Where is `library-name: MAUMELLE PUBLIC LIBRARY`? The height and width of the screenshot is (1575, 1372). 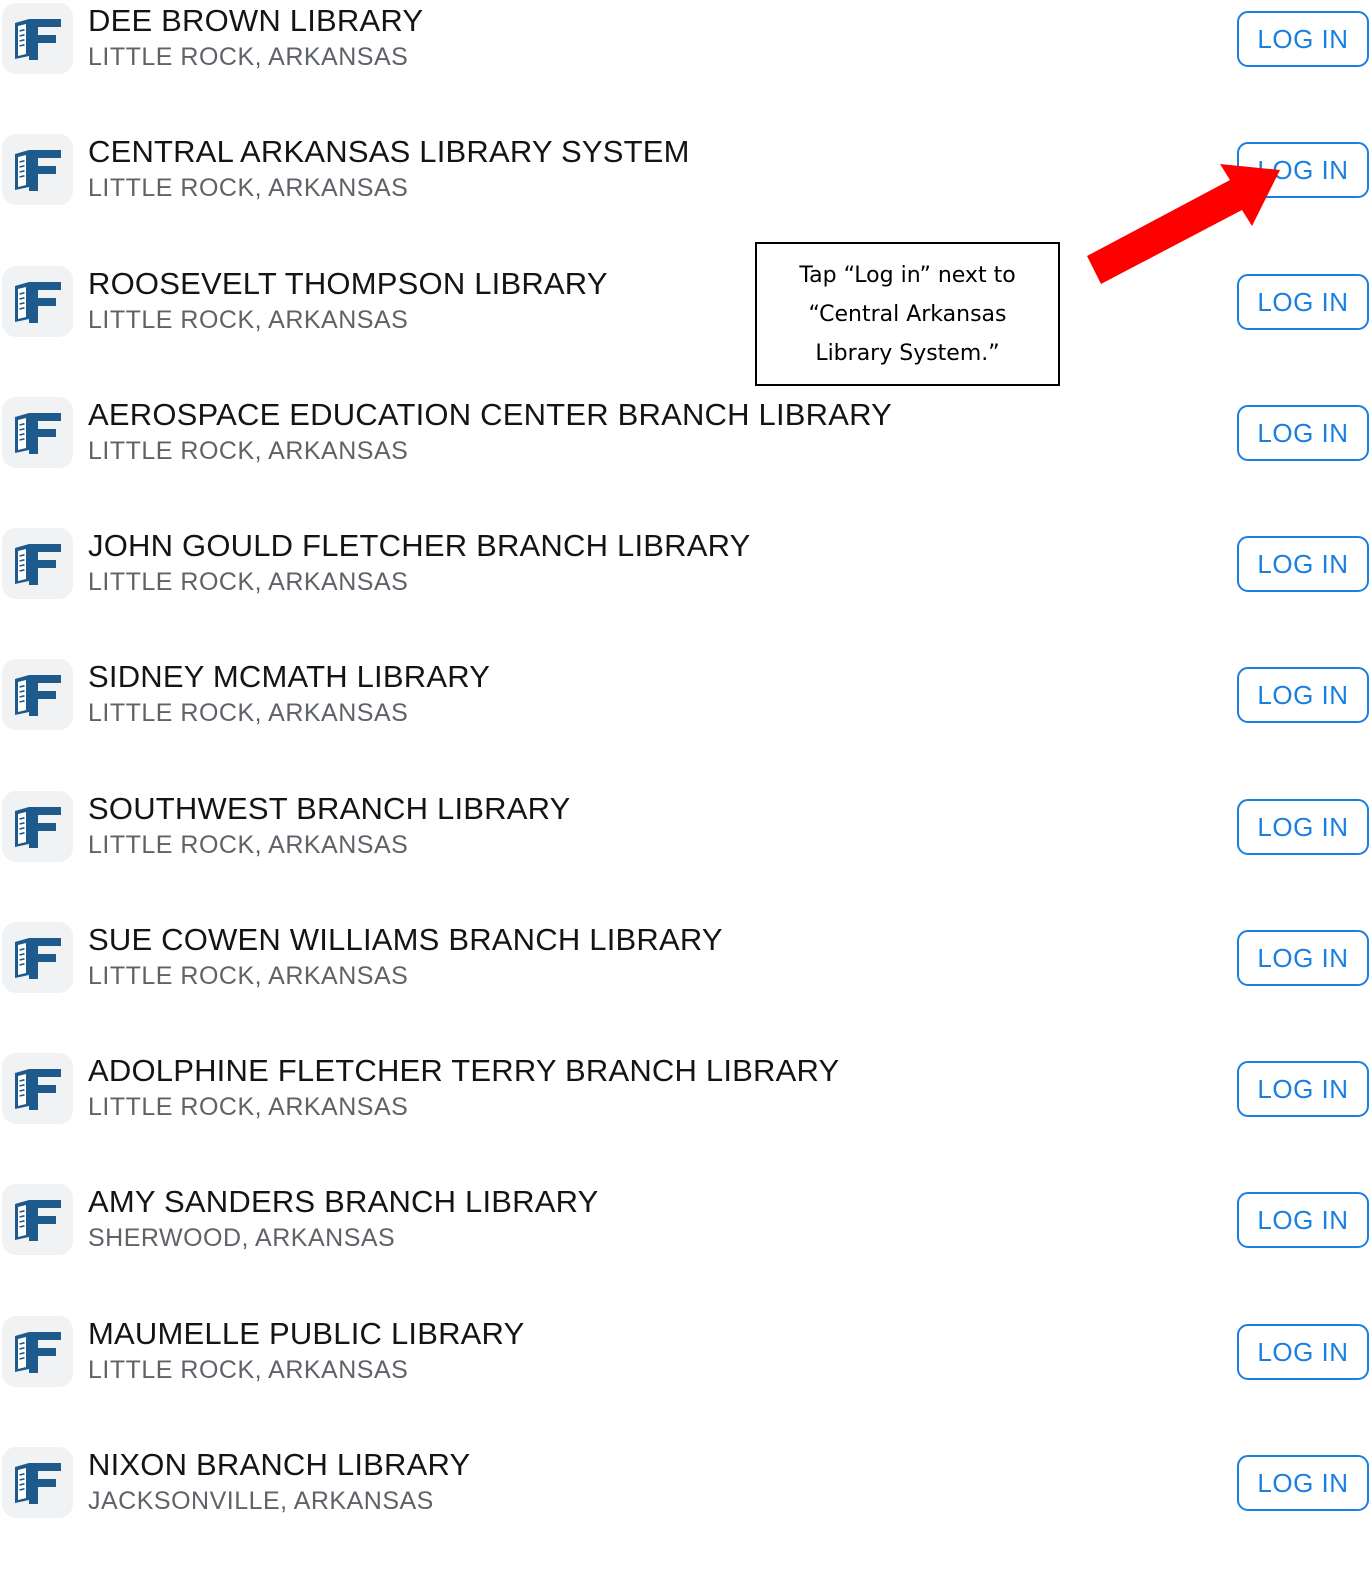 library-name: MAUMELLE PUBLIC LIBRARY is located at coordinates (306, 1333).